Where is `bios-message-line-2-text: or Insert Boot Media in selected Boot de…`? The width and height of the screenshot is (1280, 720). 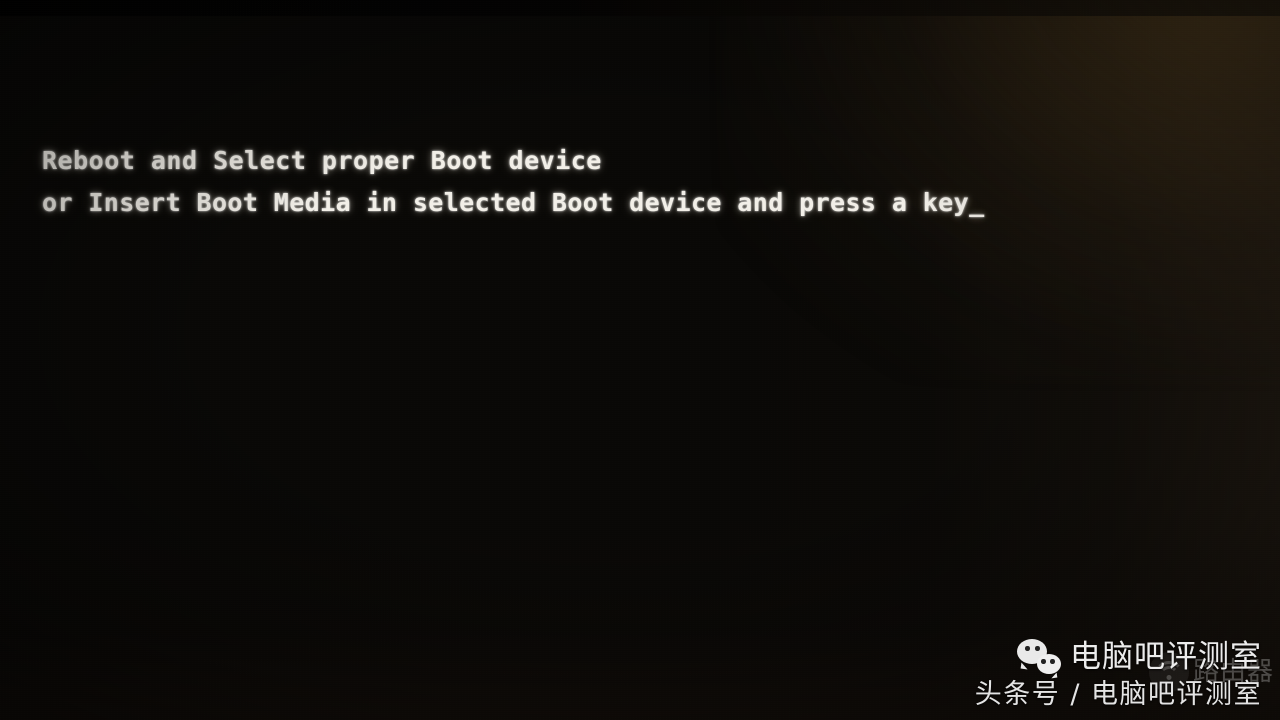 bios-message-line-2-text: or Insert Boot Media in selected Boot de… is located at coordinates (506, 202).